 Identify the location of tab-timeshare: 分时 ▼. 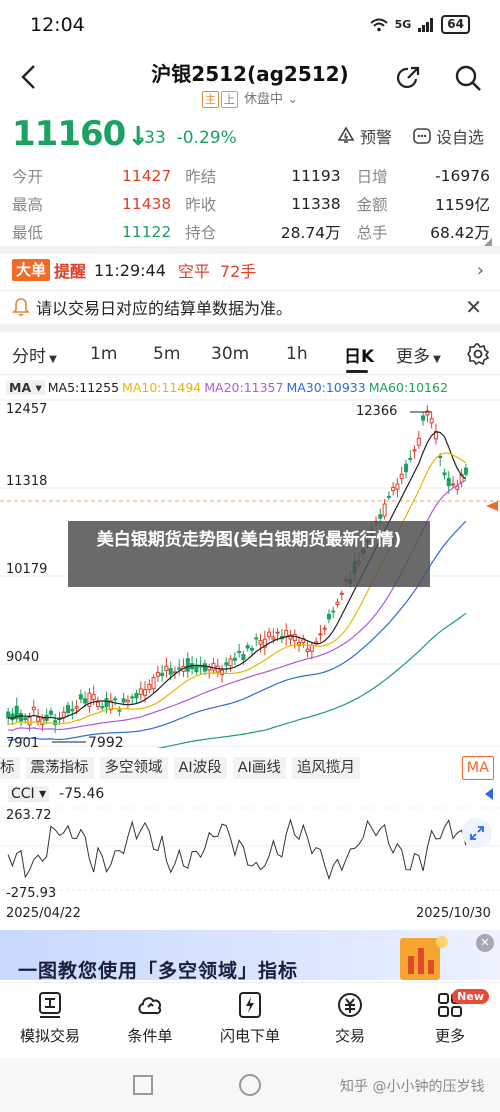
(34, 354).